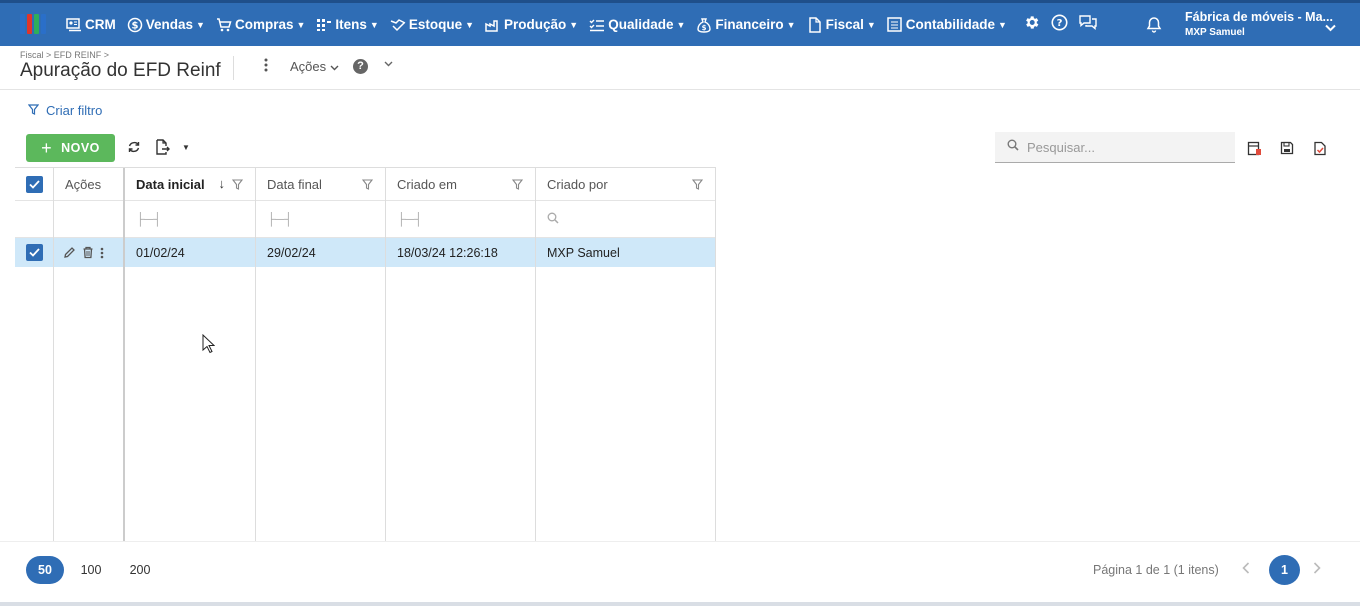 Image resolution: width=1360 pixels, height=606 pixels. What do you see at coordinates (88, 184) in the screenshot?
I see `grid-header-acoes: Ações` at bounding box center [88, 184].